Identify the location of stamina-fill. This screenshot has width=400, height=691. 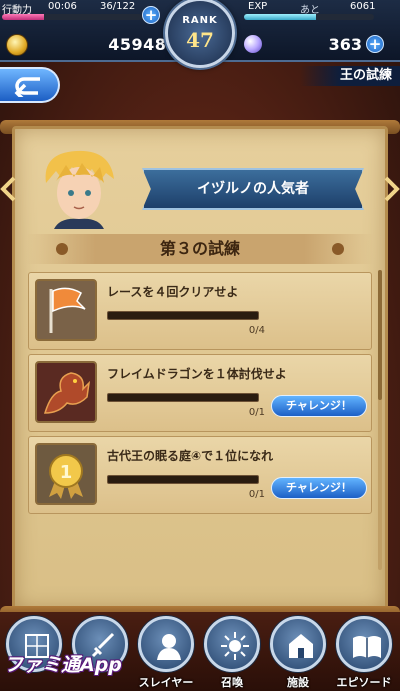
(23, 17).